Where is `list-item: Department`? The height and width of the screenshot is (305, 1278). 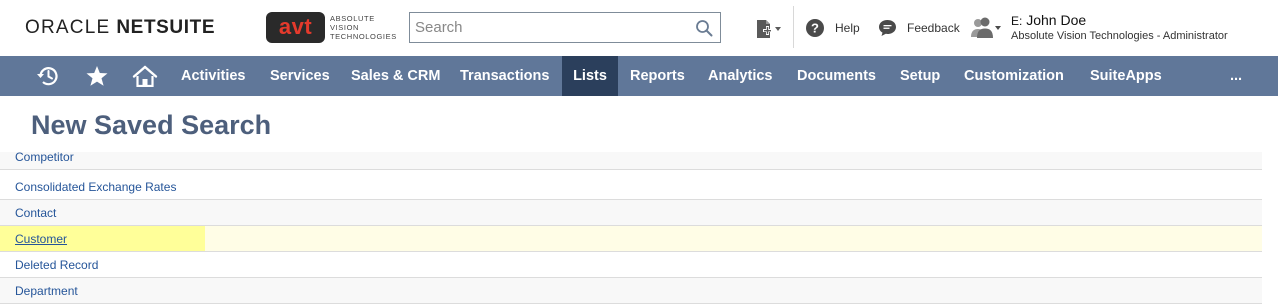 list-item: Department is located at coordinates (631, 291).